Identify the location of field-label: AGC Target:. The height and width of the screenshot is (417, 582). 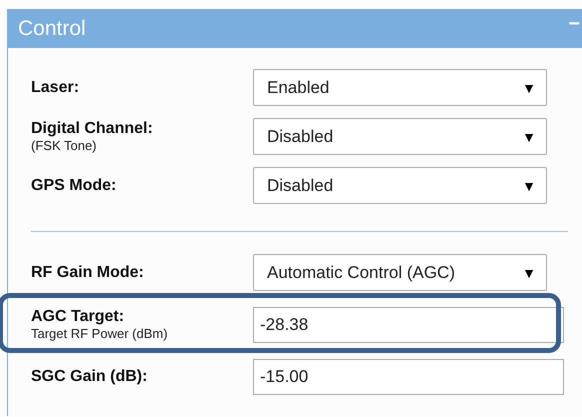
(78, 317).